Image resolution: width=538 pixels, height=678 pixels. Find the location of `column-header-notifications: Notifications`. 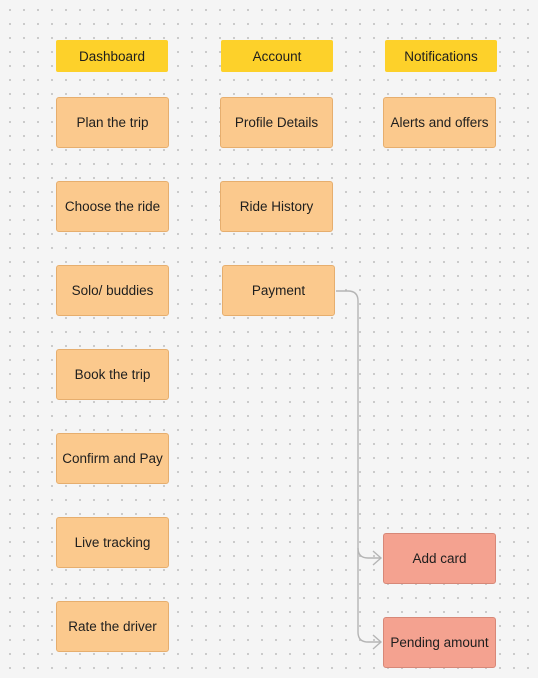

column-header-notifications: Notifications is located at coordinates (441, 56).